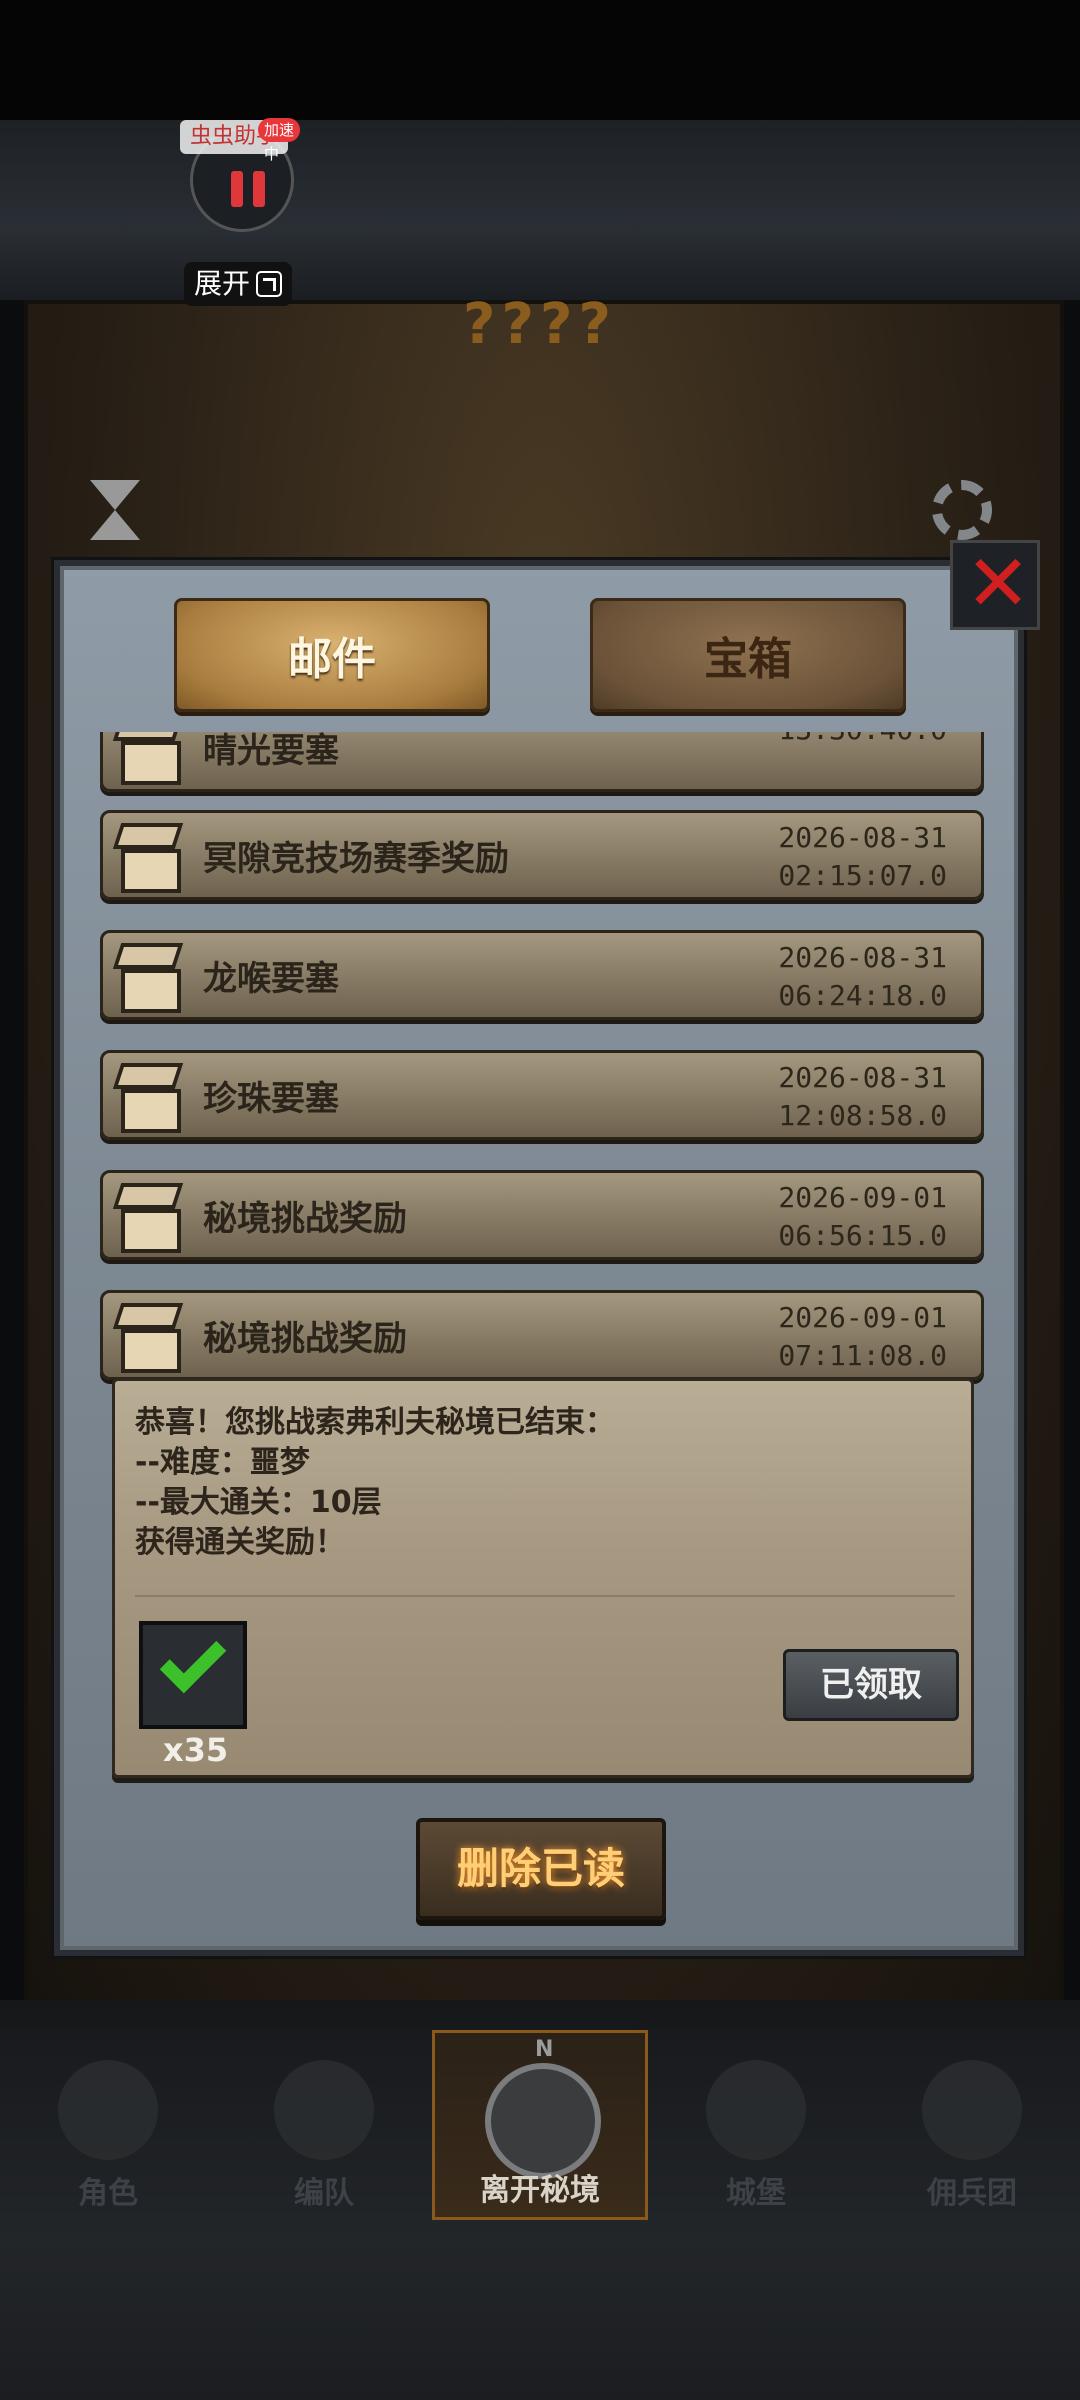  I want to click on nav-label: 城堡, so click(756, 2193).